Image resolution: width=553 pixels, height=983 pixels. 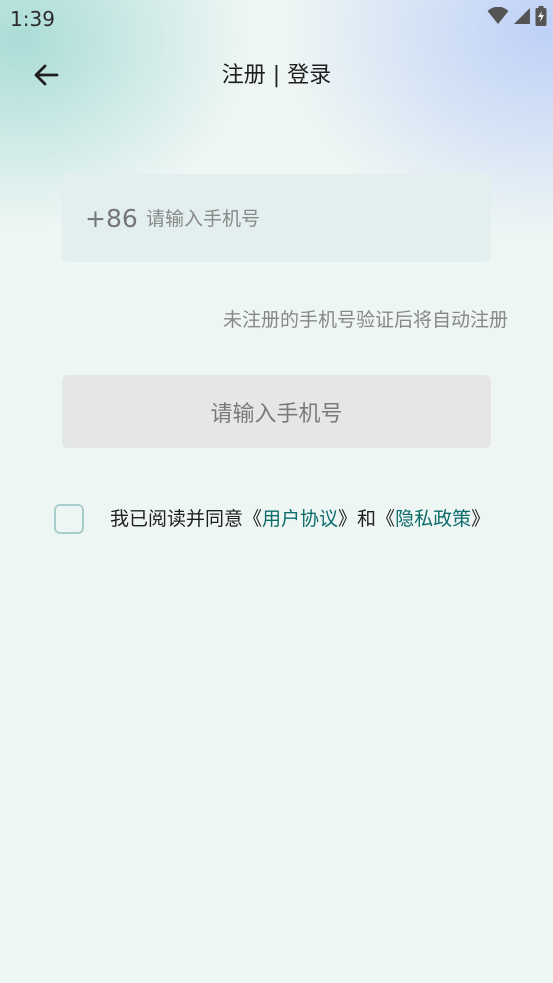 What do you see at coordinates (367, 519) in the screenshot?
I see `agreement-connector: 》和《` at bounding box center [367, 519].